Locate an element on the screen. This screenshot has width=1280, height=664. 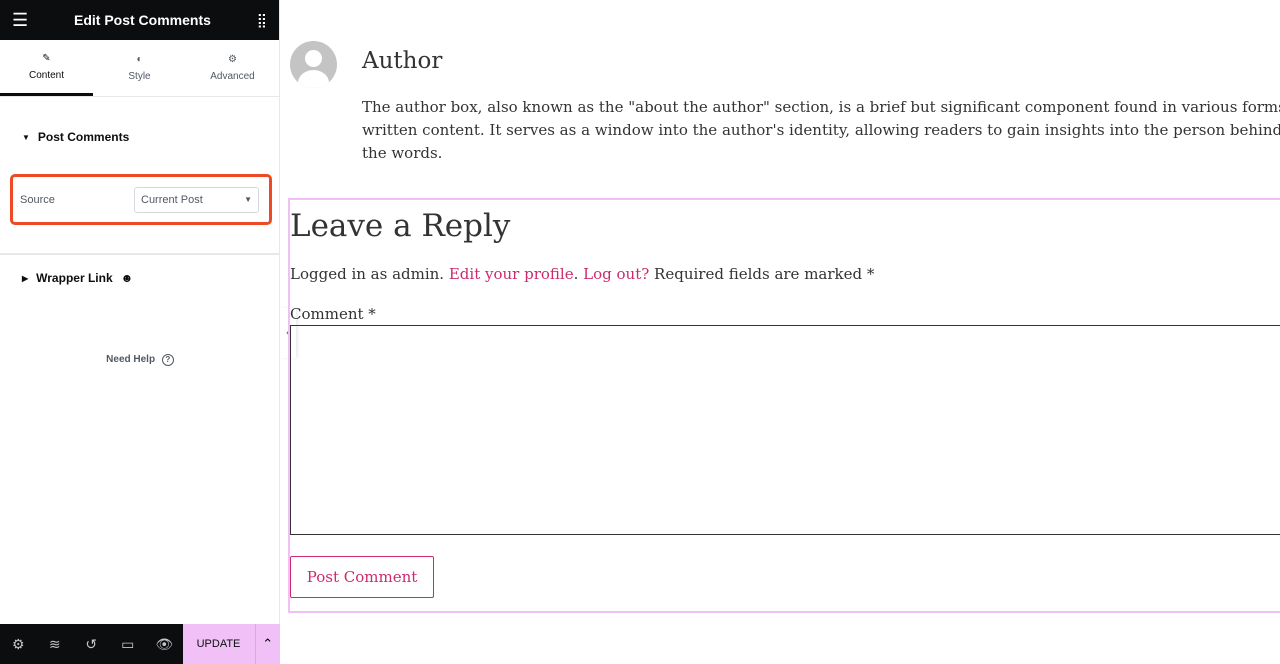
hamburger-menu-icon: ☰ is located at coordinates (20, 20).